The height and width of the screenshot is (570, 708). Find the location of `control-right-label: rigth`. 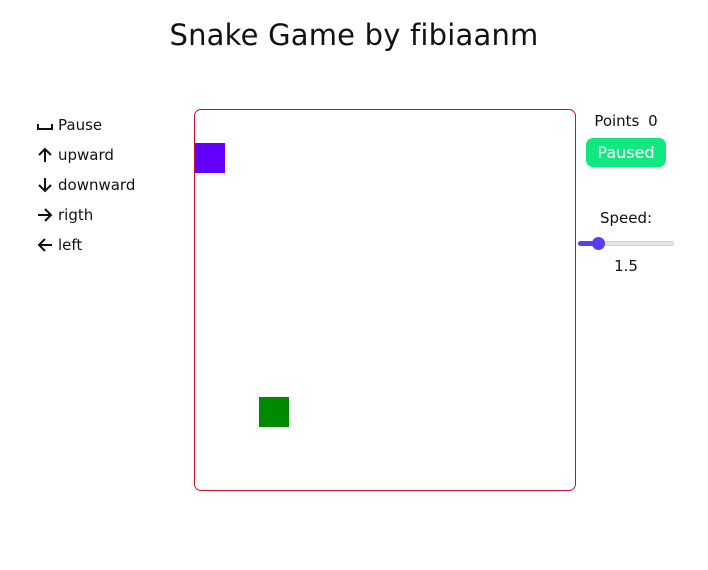

control-right-label: rigth is located at coordinates (76, 215).